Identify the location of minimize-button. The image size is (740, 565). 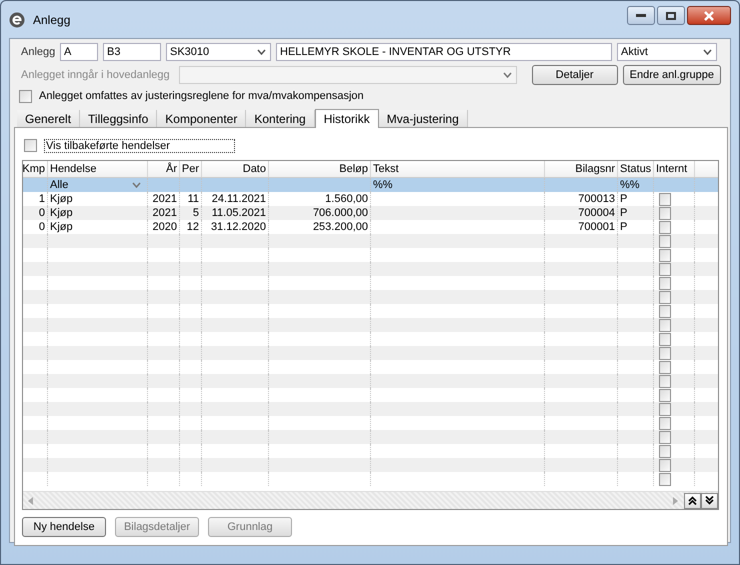
(641, 15).